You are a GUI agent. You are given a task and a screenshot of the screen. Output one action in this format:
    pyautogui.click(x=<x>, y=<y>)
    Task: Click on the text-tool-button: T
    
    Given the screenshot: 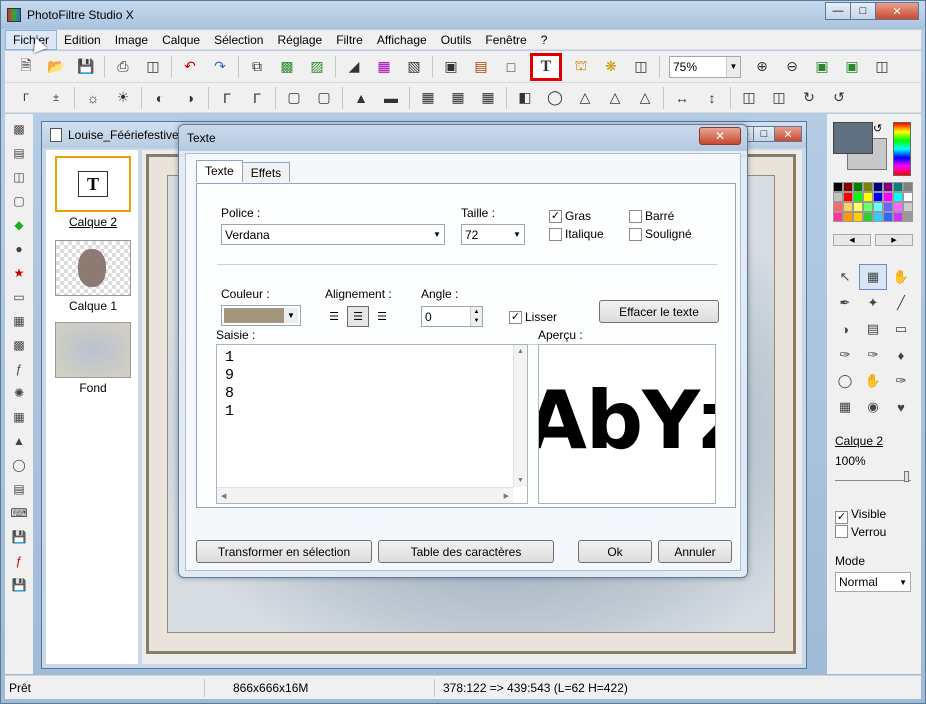 What is the action you would take?
    pyautogui.click(x=546, y=66)
    